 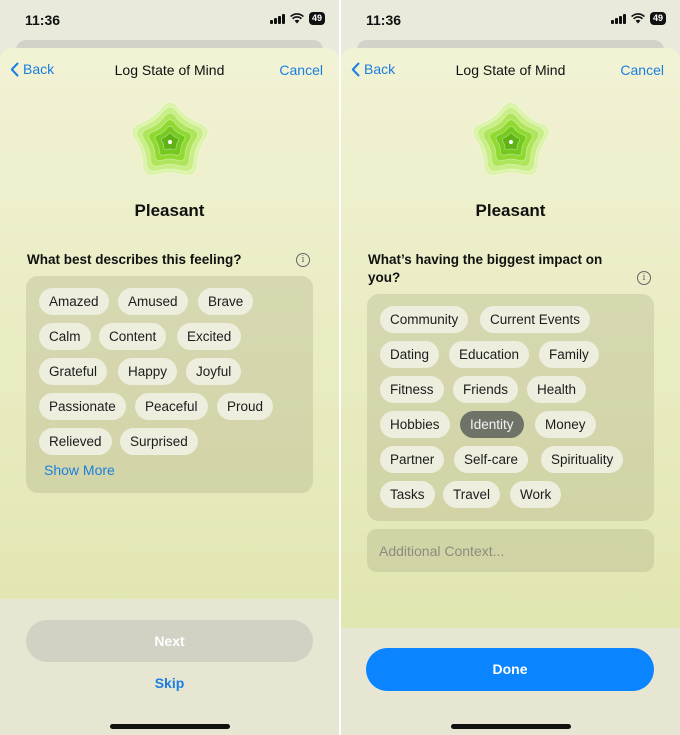 I want to click on chip-spirituality: Spirituality, so click(x=582, y=459).